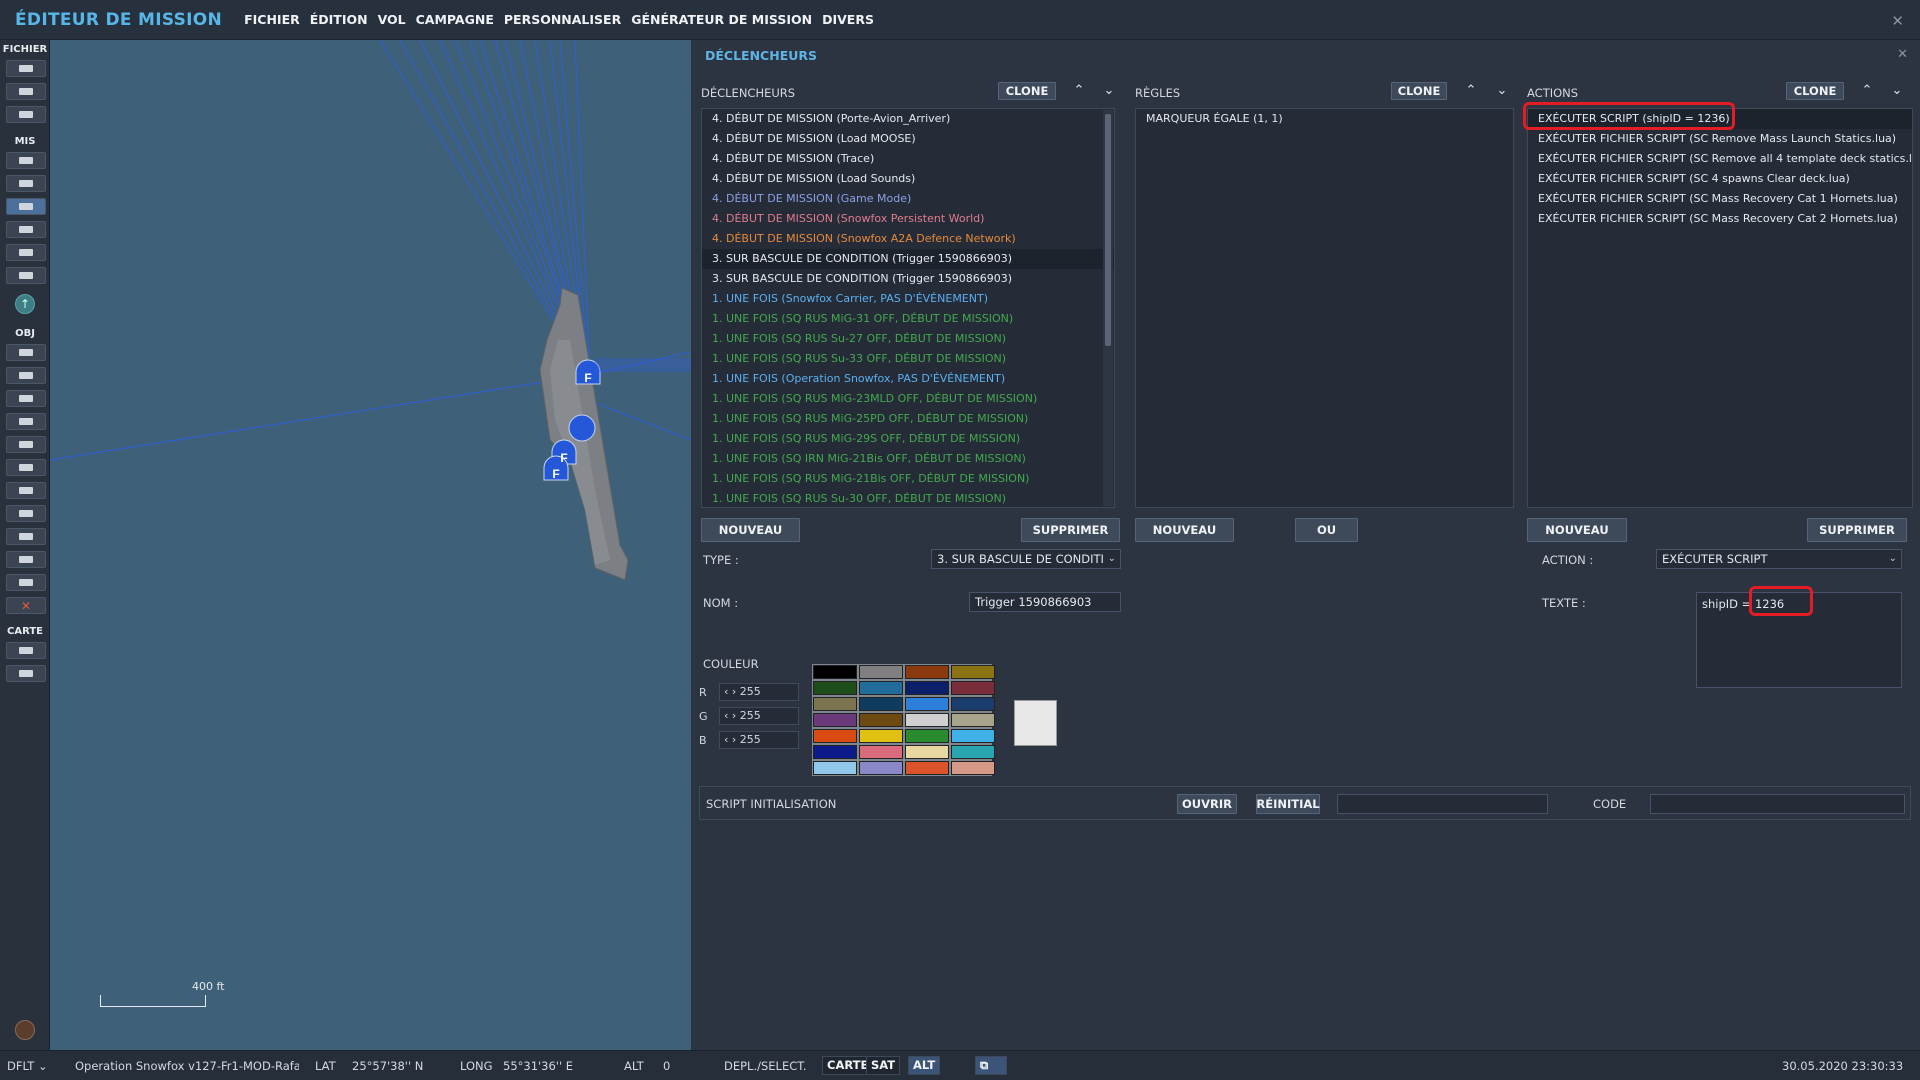  Describe the element at coordinates (908, 159) in the screenshot. I see `trigger-row: 4. DÉBUT DE MISSION (Trace)` at that location.